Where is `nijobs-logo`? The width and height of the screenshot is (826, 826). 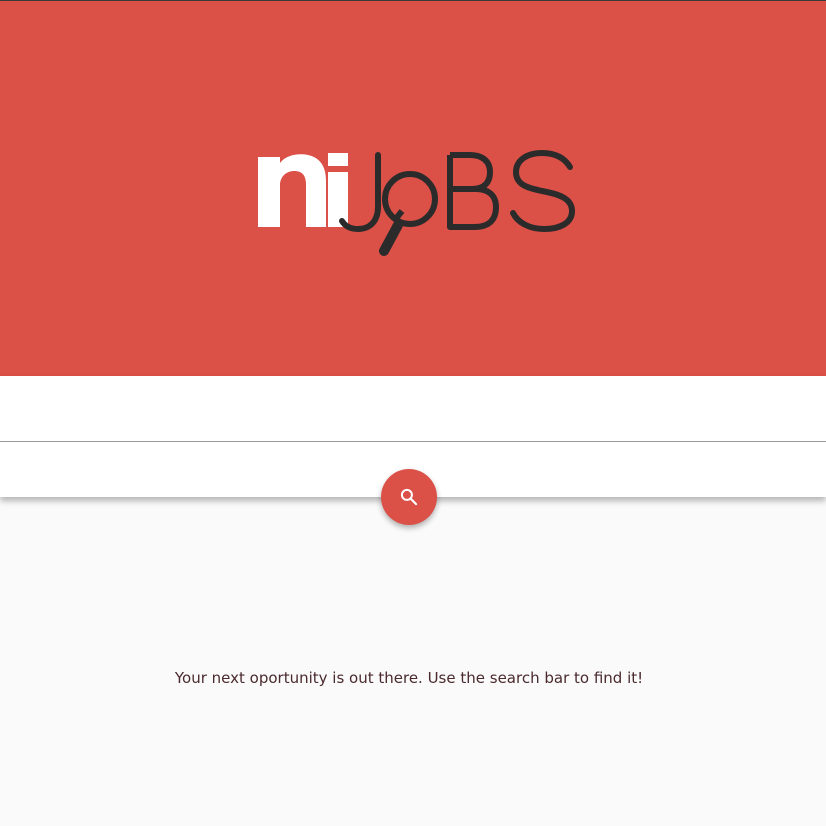
nijobs-logo is located at coordinates (417, 202).